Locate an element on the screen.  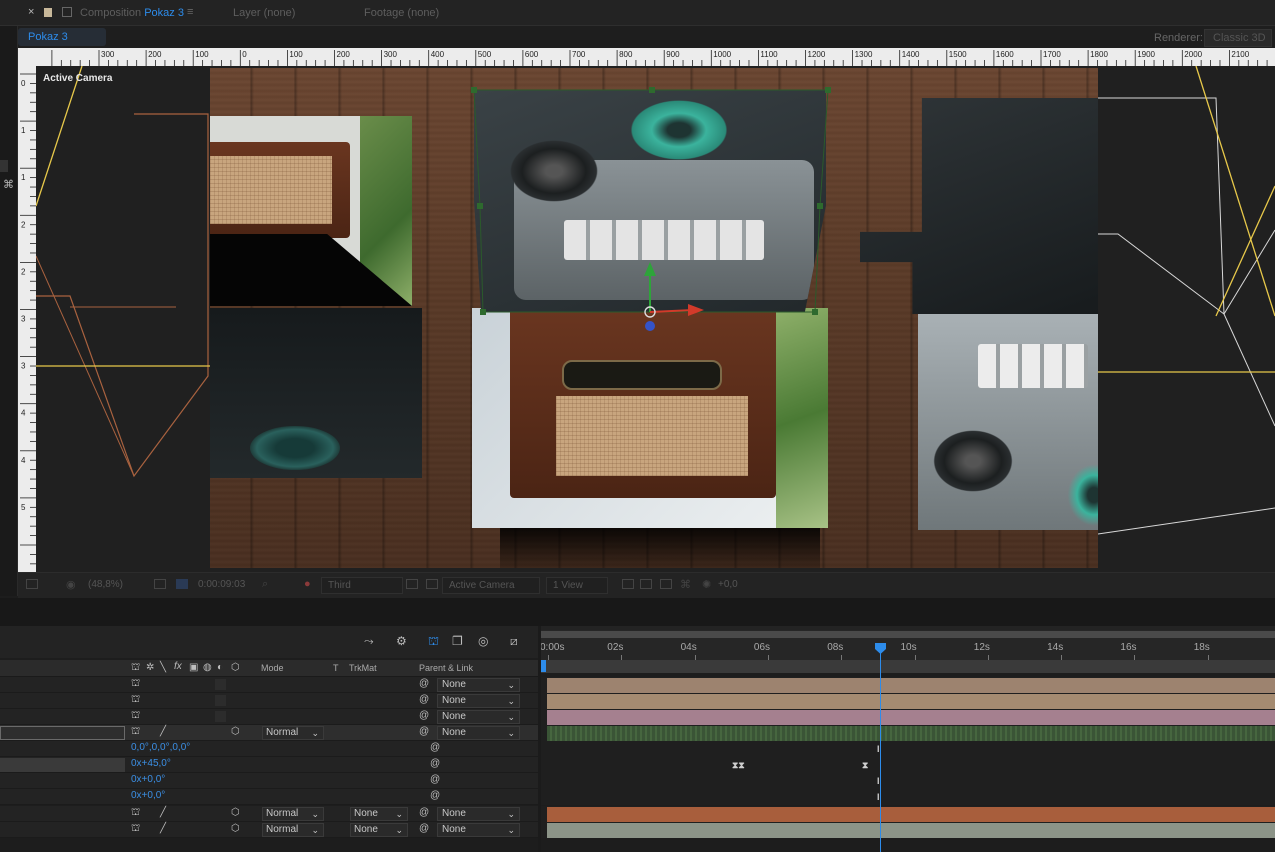
frame-blend-column-icon: ▣ is located at coordinates (193, 667).